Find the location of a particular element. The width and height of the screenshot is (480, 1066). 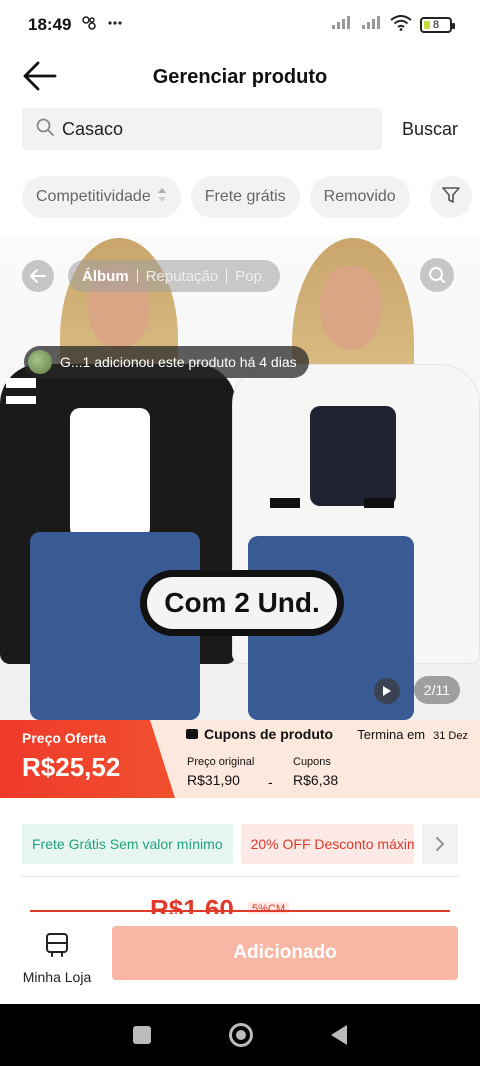

home-icon is located at coordinates (241, 1035).